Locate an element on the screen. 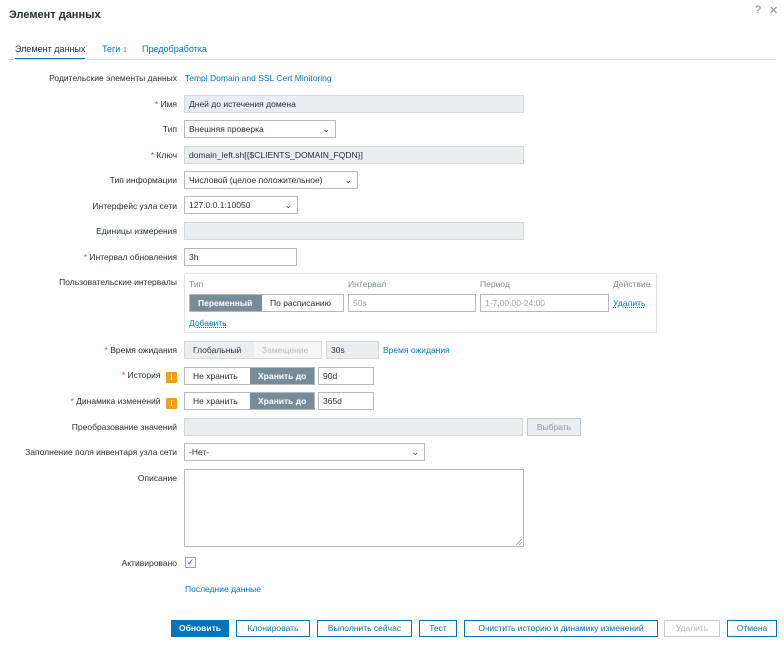  interval-type-flexible: Переменный is located at coordinates (226, 303).